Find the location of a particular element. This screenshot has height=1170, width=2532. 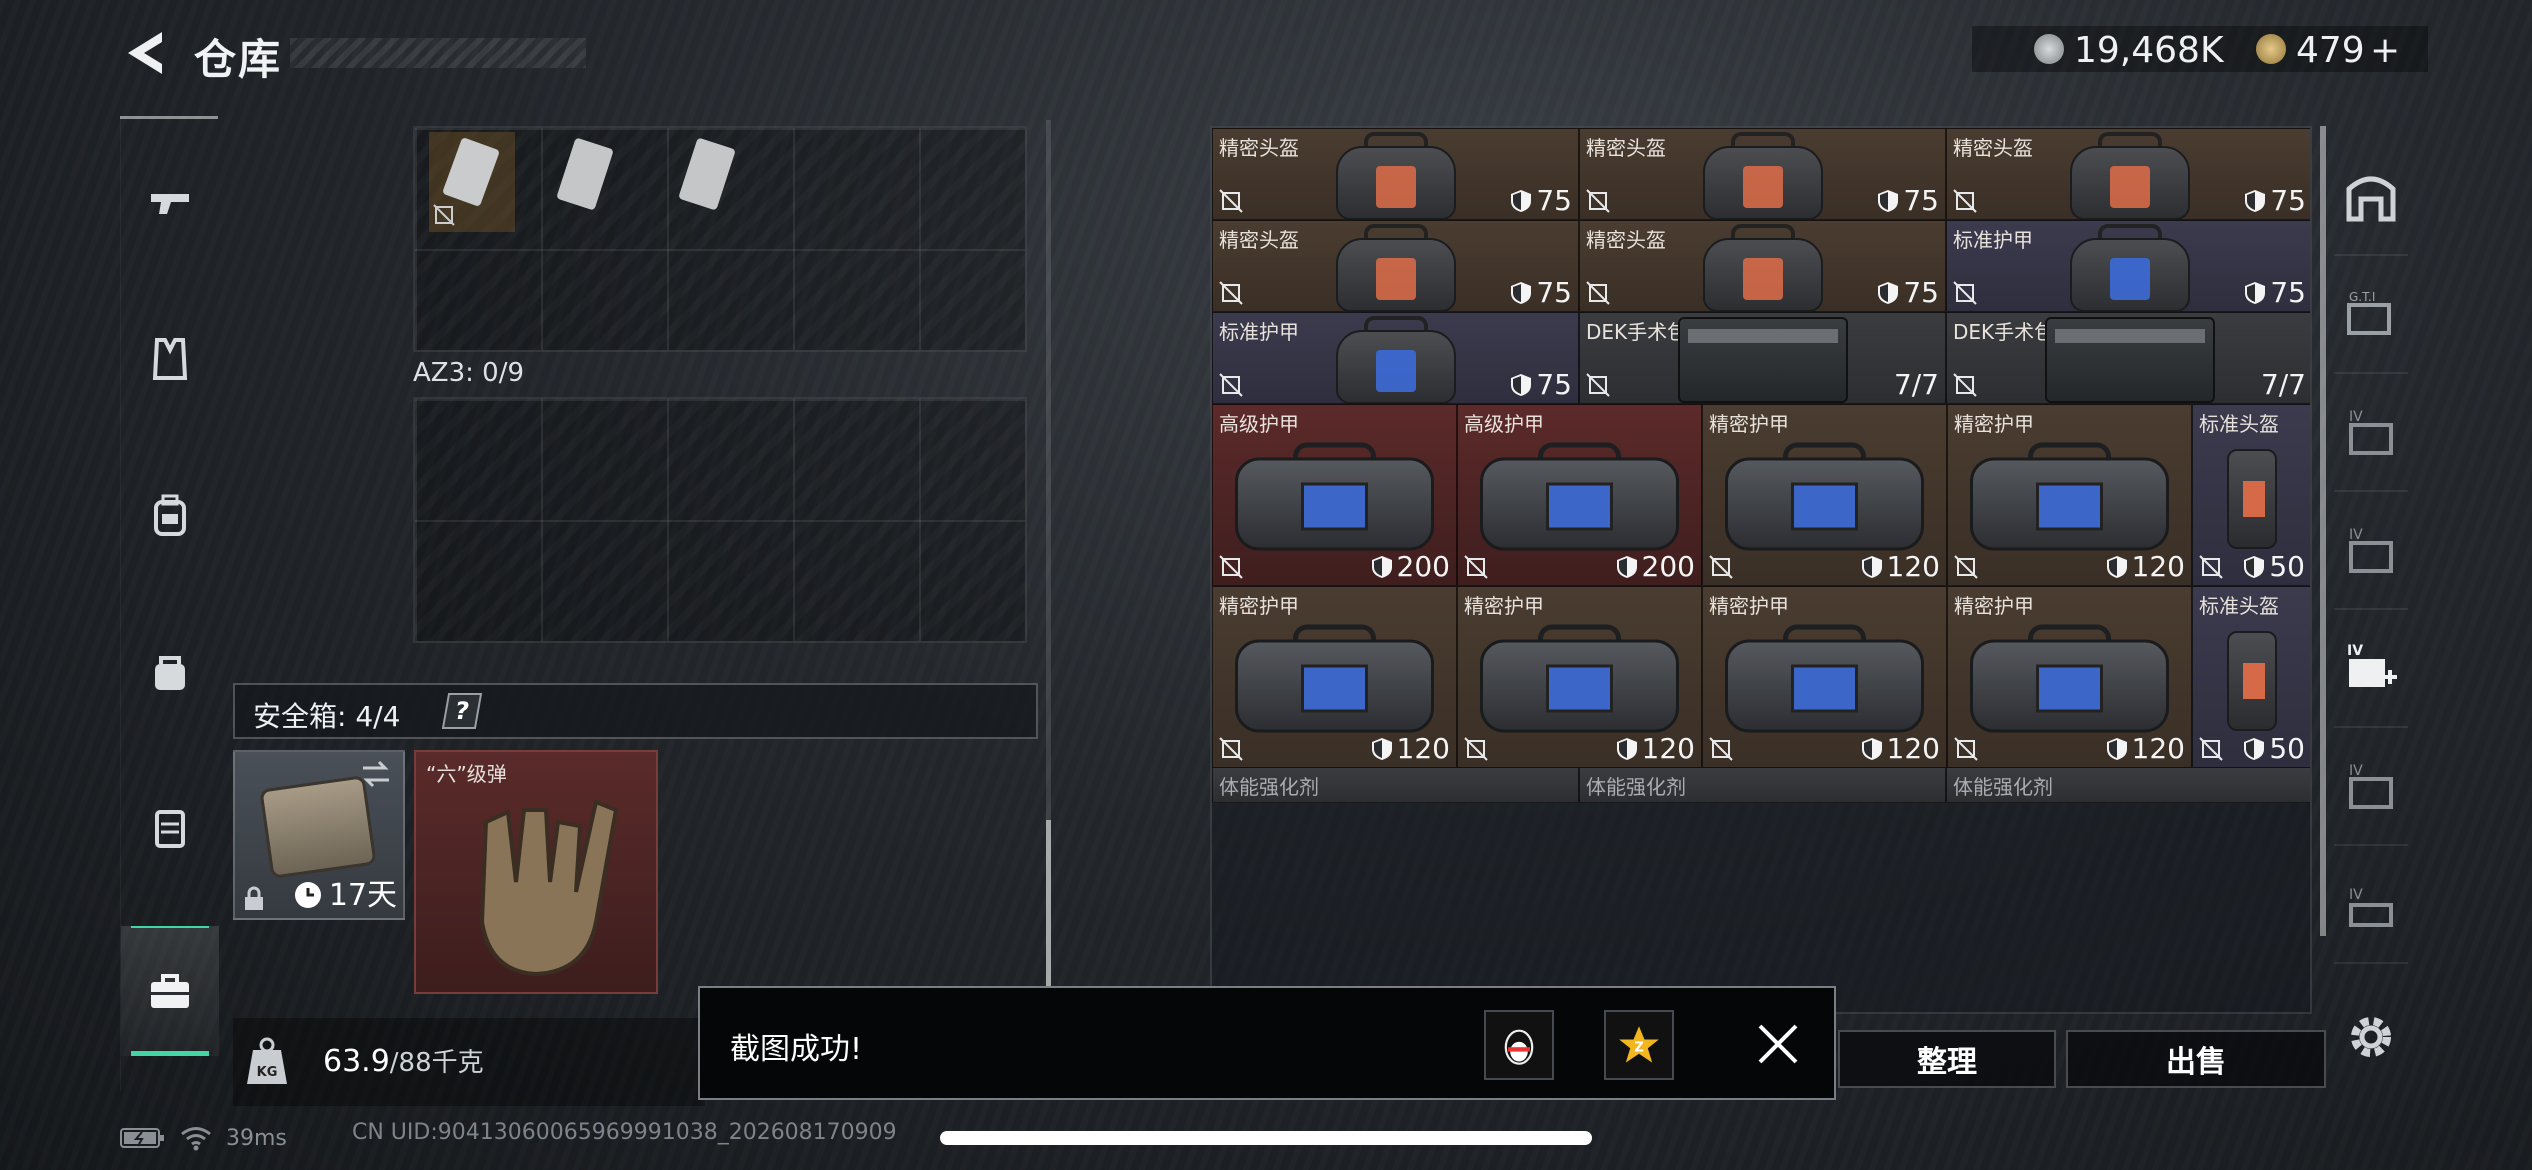

item-name: 标准护甲 is located at coordinates (1993, 240).